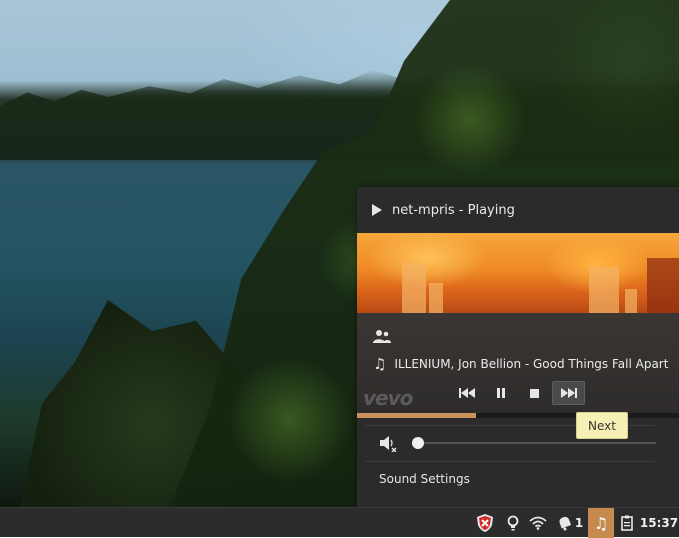 This screenshot has width=679, height=538. I want to click on stop-icon, so click(534, 393).